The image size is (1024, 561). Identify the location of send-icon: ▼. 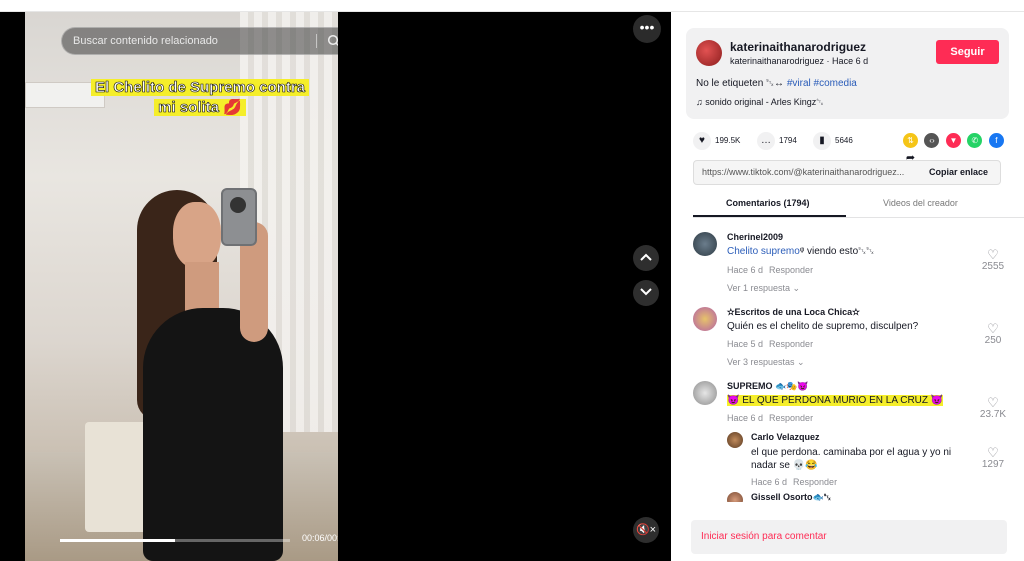
(953, 141).